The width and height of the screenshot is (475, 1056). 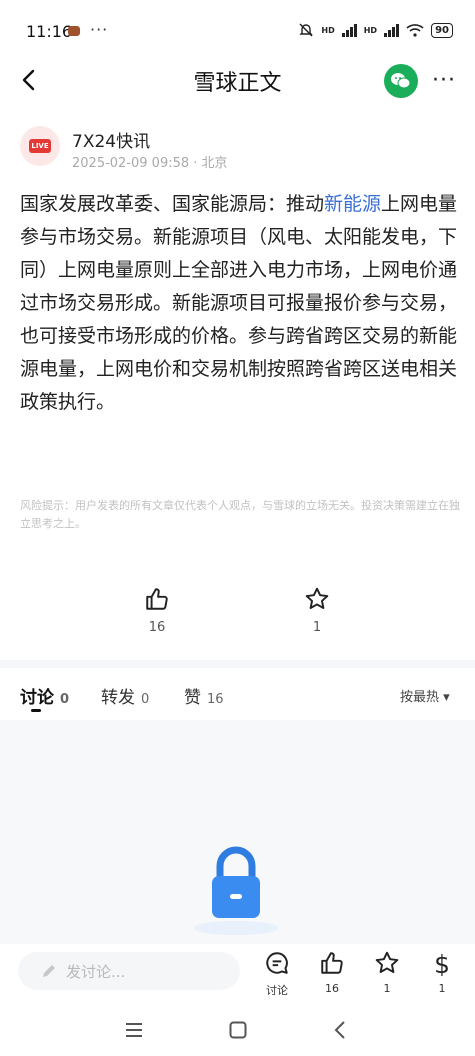 What do you see at coordinates (145, 699) in the screenshot?
I see `tab-repost-count: 0` at bounding box center [145, 699].